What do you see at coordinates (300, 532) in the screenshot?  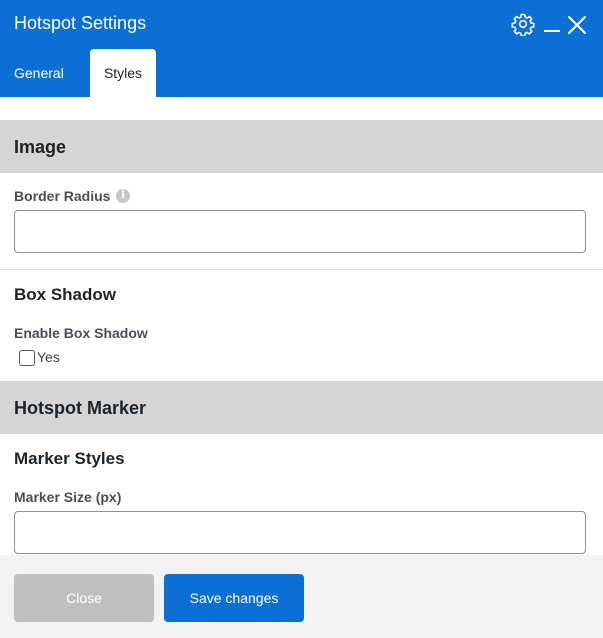 I see `marker-size-input` at bounding box center [300, 532].